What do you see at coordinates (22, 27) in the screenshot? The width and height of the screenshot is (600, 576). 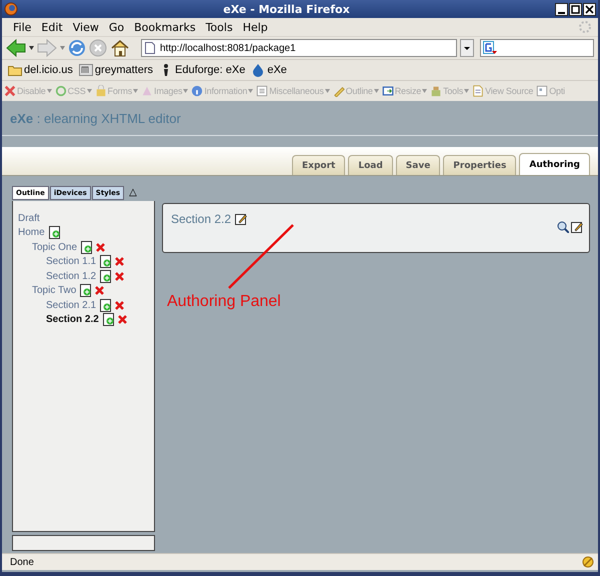 I see `menu-item: File` at bounding box center [22, 27].